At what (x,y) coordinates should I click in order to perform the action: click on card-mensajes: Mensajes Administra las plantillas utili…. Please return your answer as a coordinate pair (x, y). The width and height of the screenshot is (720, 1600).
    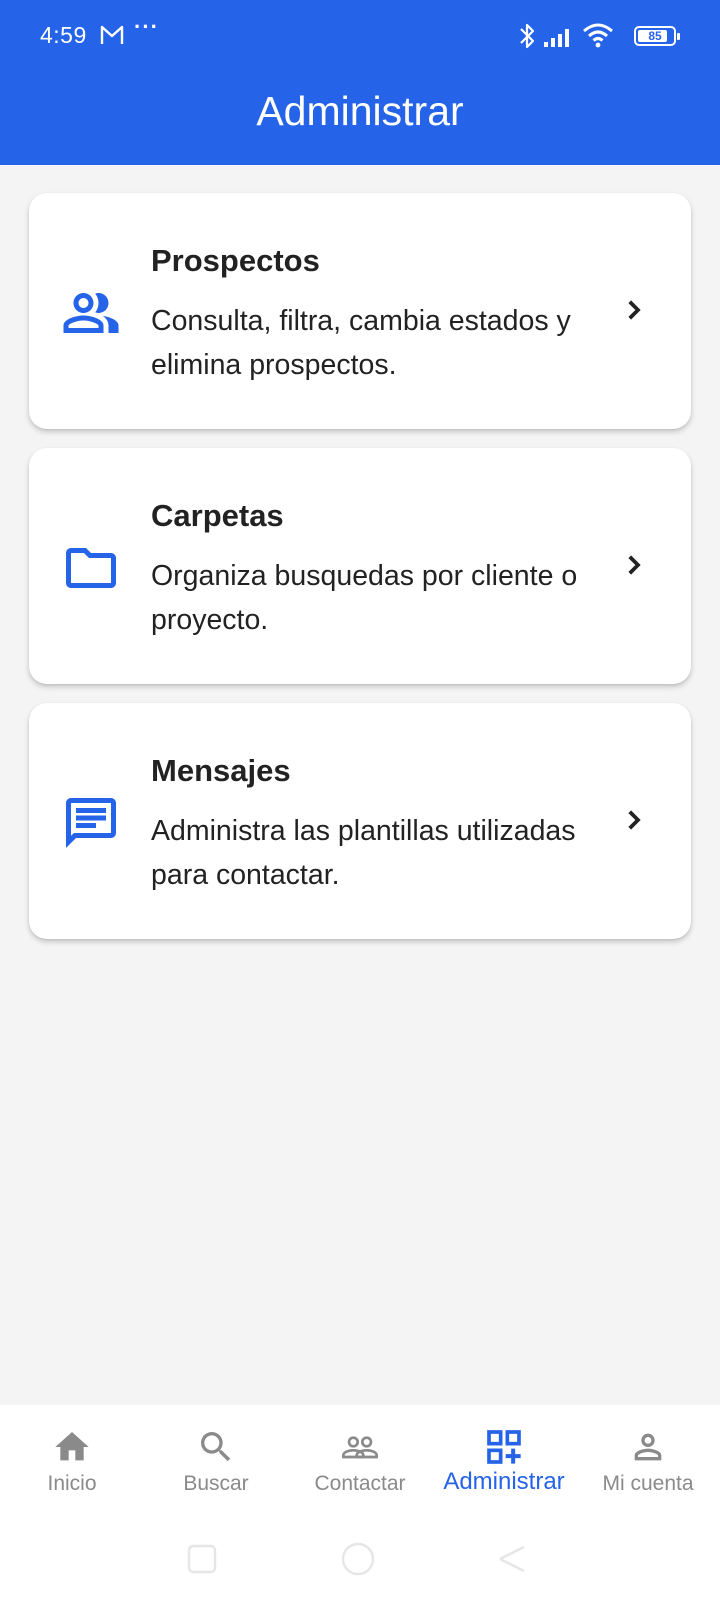
    Looking at the image, I should click on (360, 821).